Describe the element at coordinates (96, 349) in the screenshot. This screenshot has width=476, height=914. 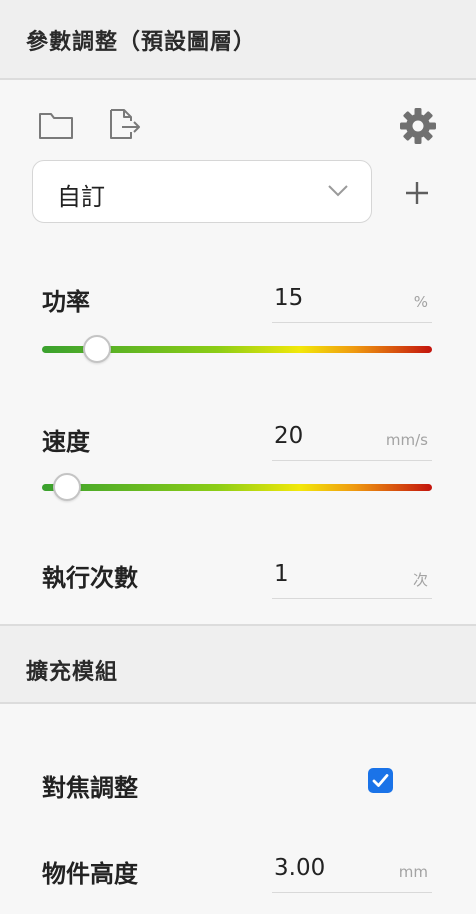
I see `power-slider-thumb` at that location.